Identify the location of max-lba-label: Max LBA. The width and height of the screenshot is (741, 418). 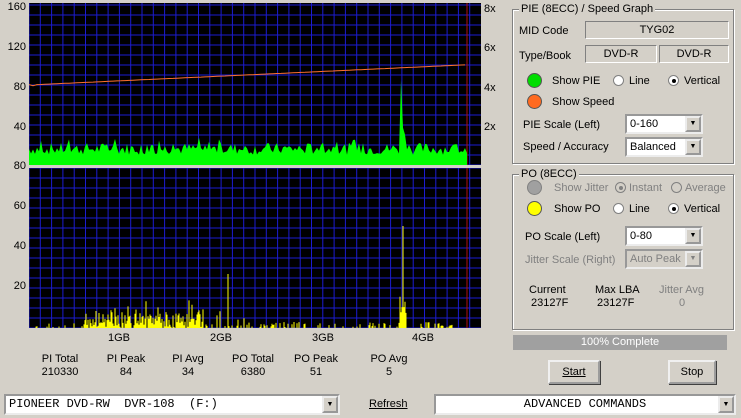
(617, 290).